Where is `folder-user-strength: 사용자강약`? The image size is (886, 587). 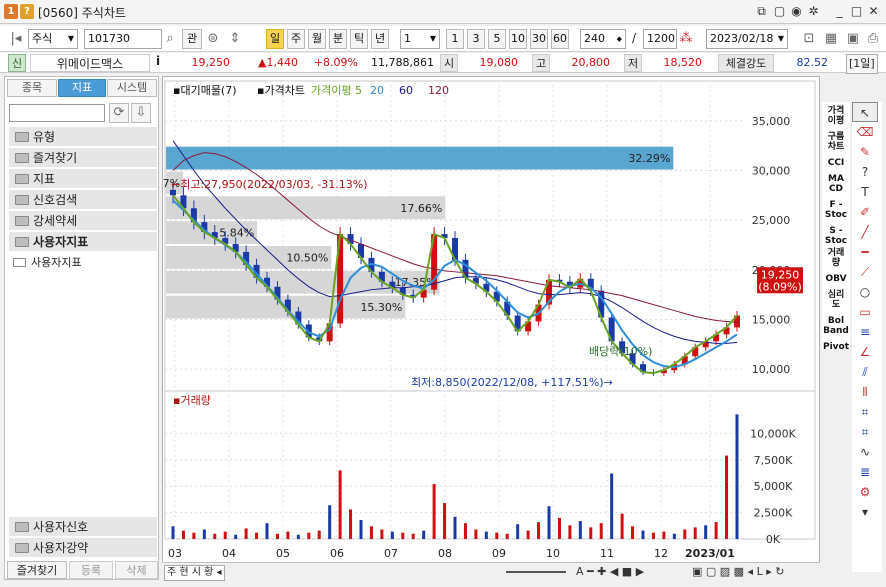
folder-user-strength: 사용자강약 is located at coordinates (83, 548).